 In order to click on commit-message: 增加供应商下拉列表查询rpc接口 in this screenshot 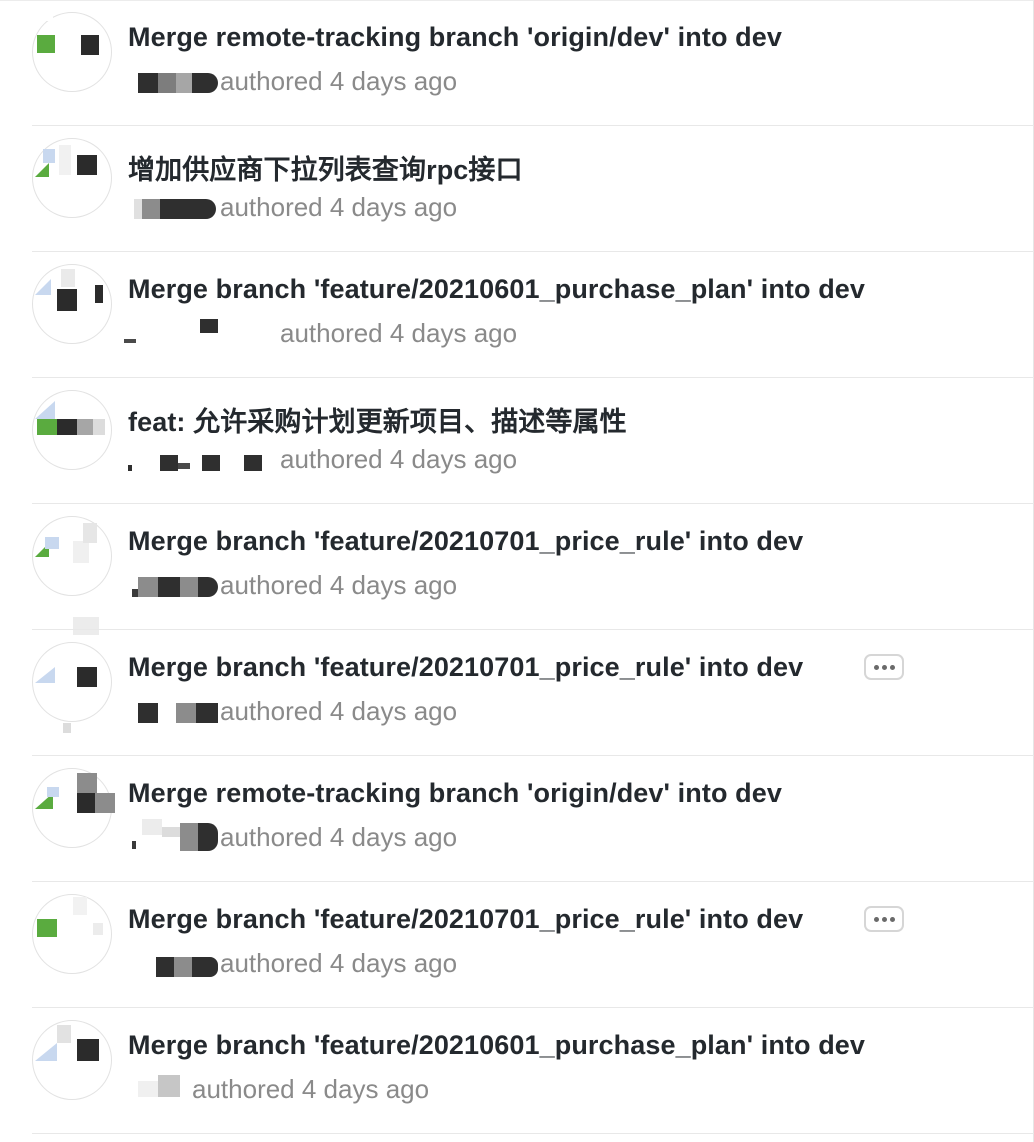, I will do `click(325, 167)`.